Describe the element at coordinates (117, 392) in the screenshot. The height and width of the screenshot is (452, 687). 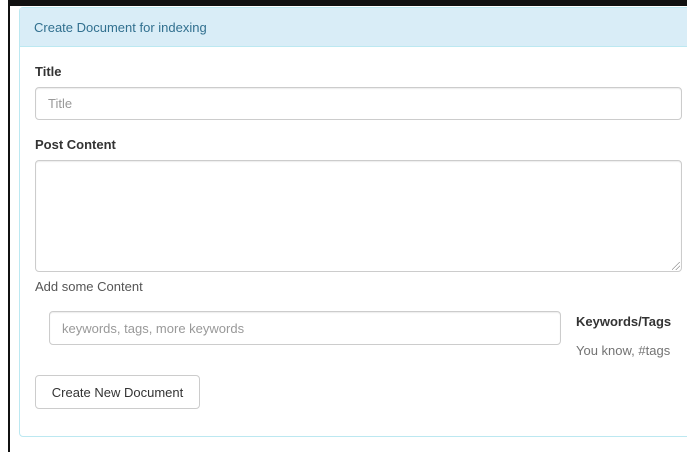
I see `create-new-document-button: Create New Document` at that location.